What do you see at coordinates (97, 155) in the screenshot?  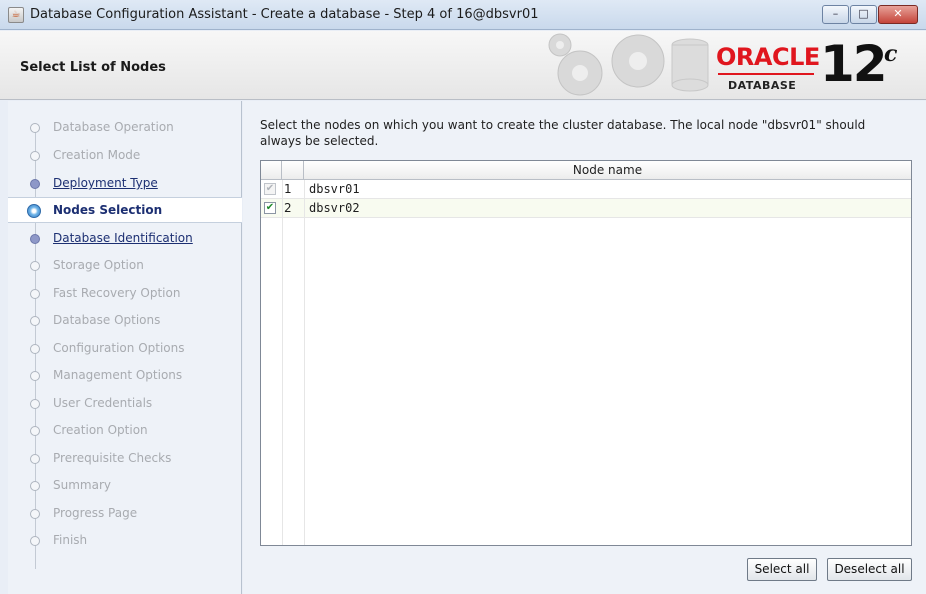 I see `step-label: Creation Mode` at bounding box center [97, 155].